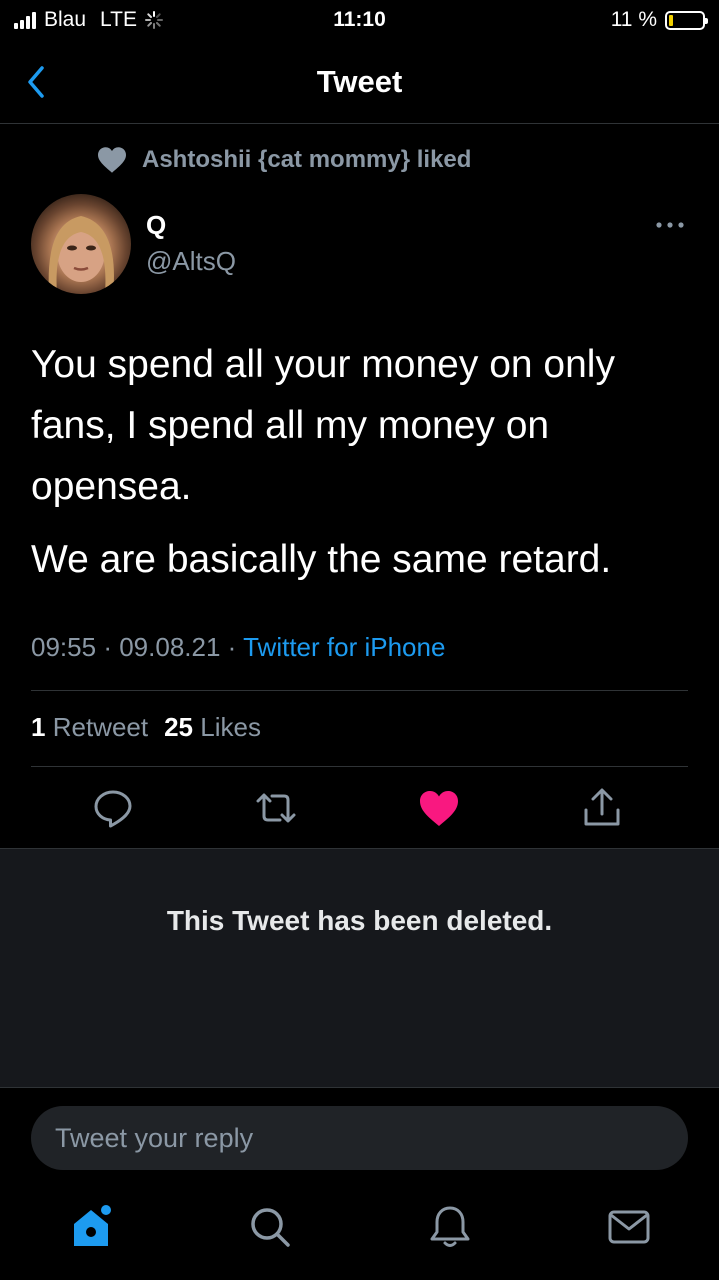 This screenshot has height=1280, width=719. I want to click on avatar, so click(81, 244).